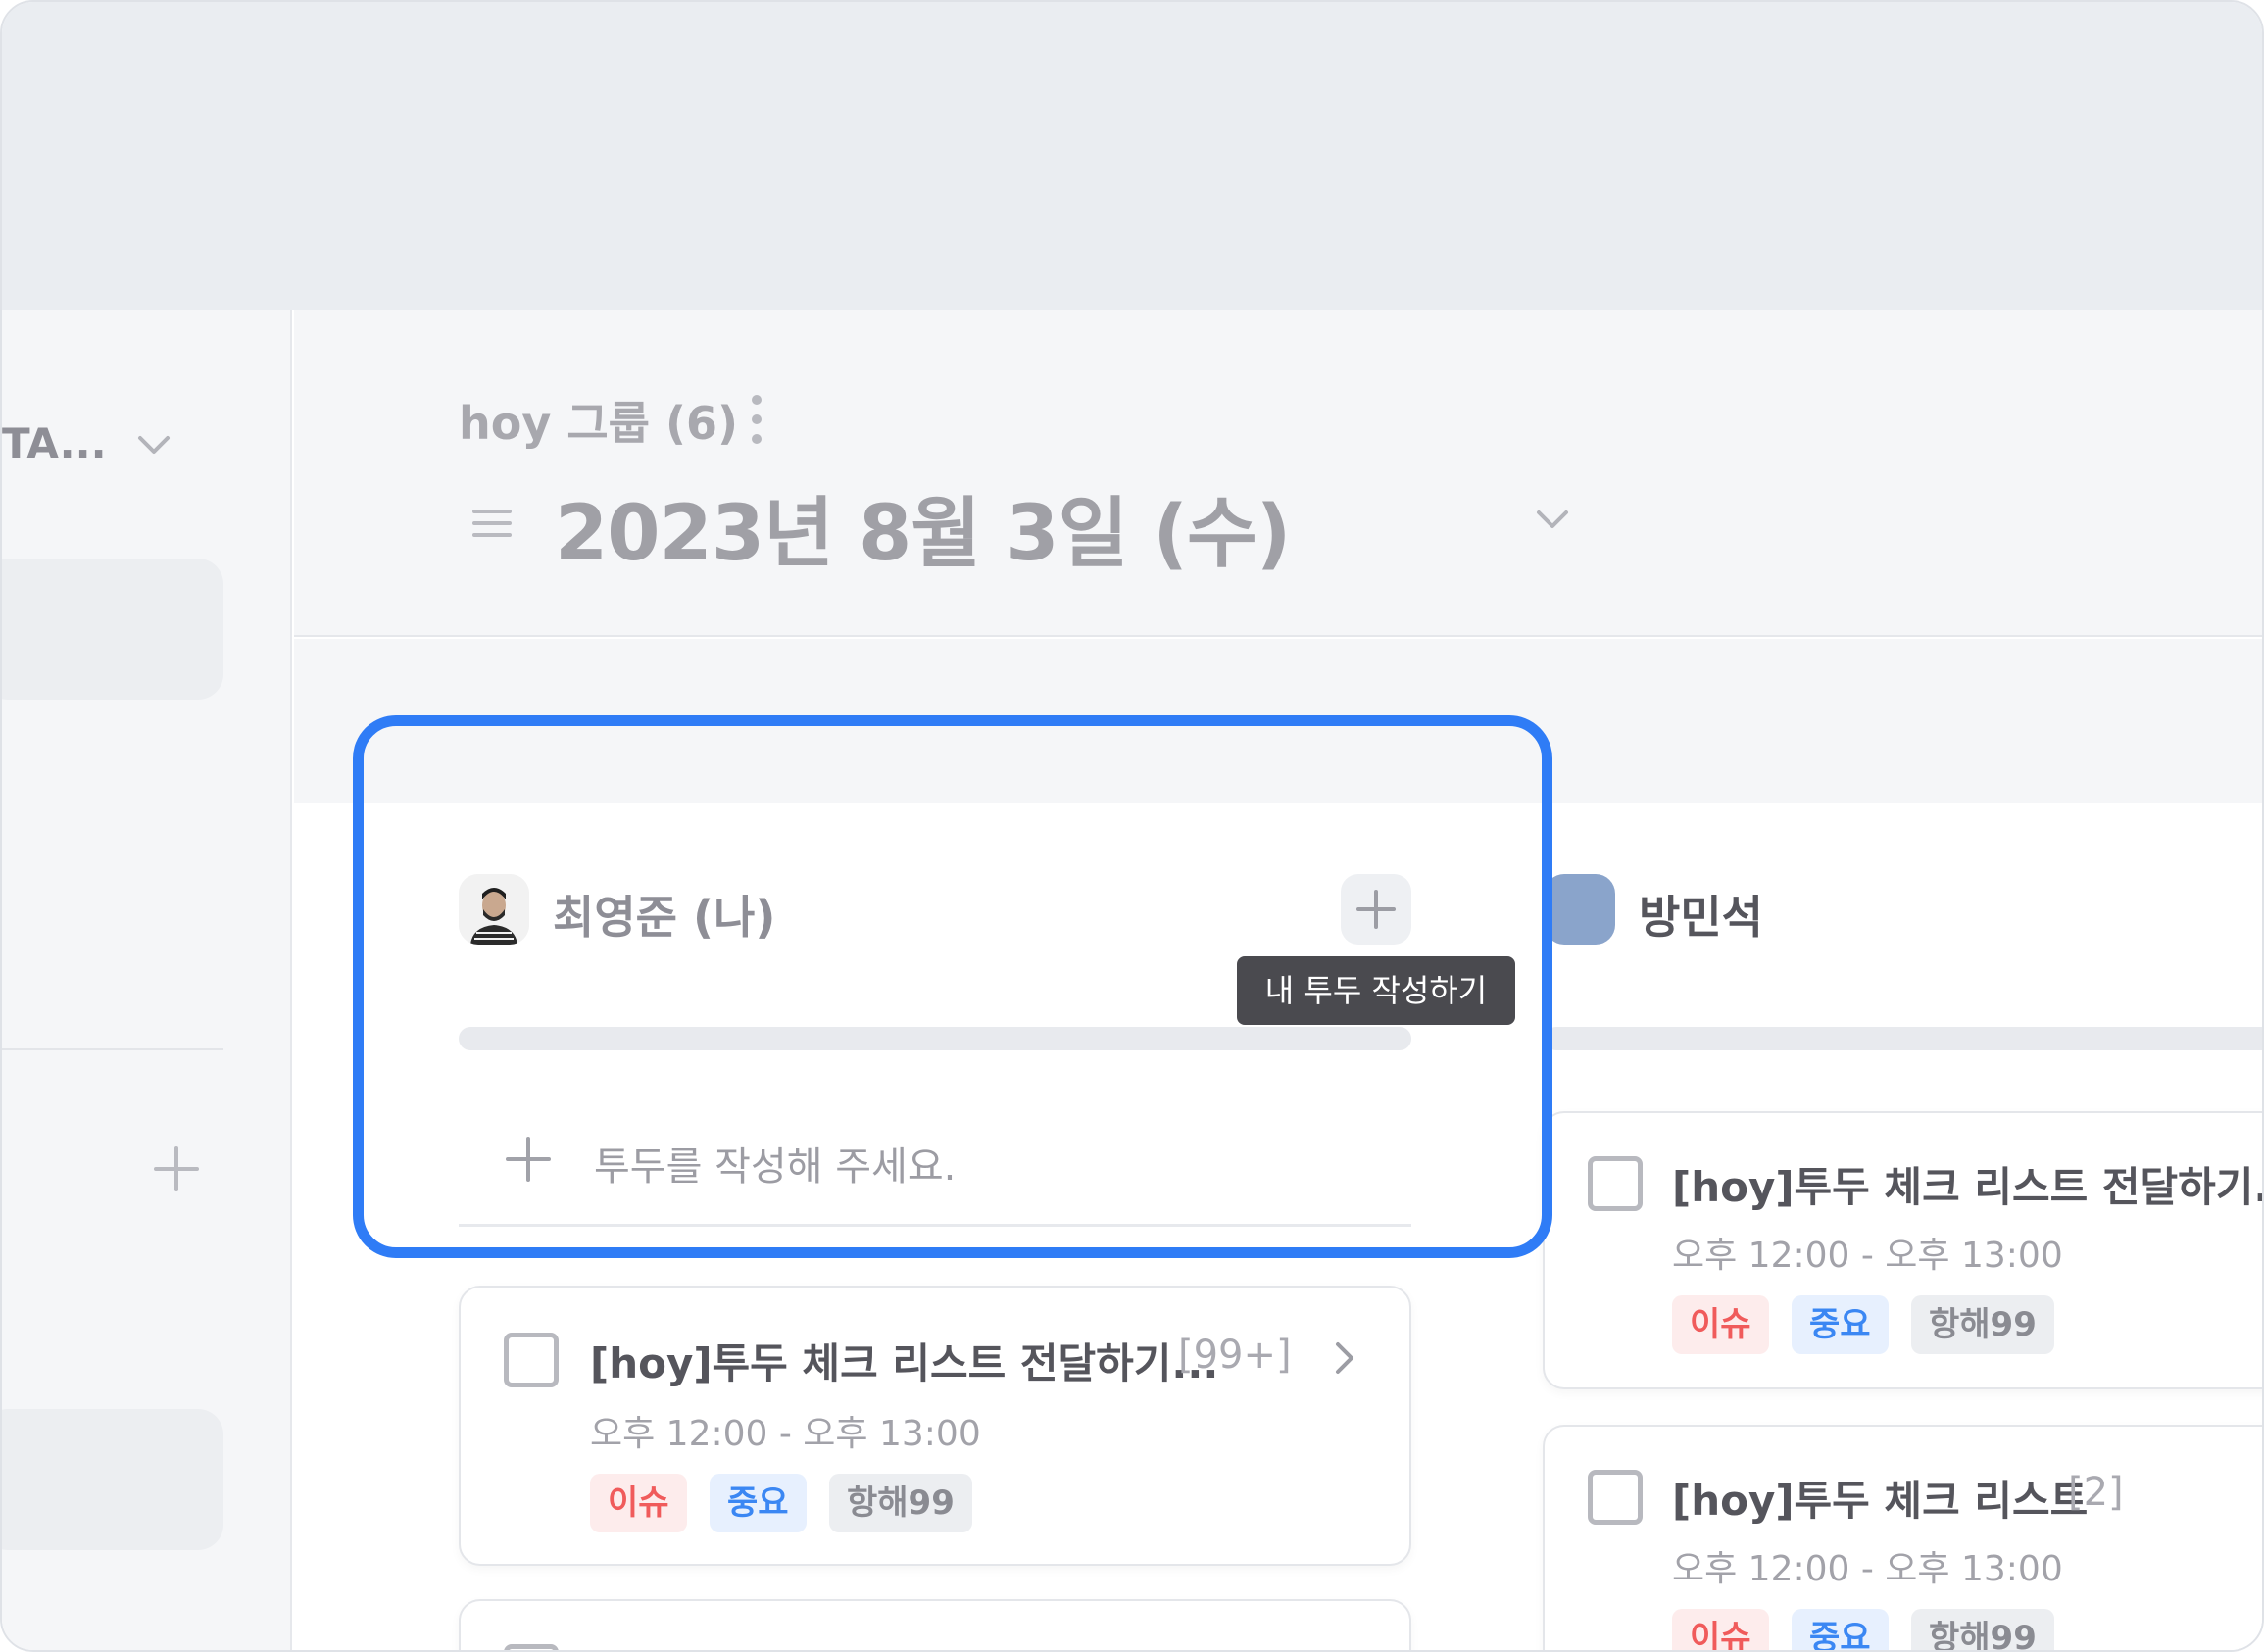 The image size is (2264, 1652). I want to click on todo-comment-count: [2], so click(2096, 1492).